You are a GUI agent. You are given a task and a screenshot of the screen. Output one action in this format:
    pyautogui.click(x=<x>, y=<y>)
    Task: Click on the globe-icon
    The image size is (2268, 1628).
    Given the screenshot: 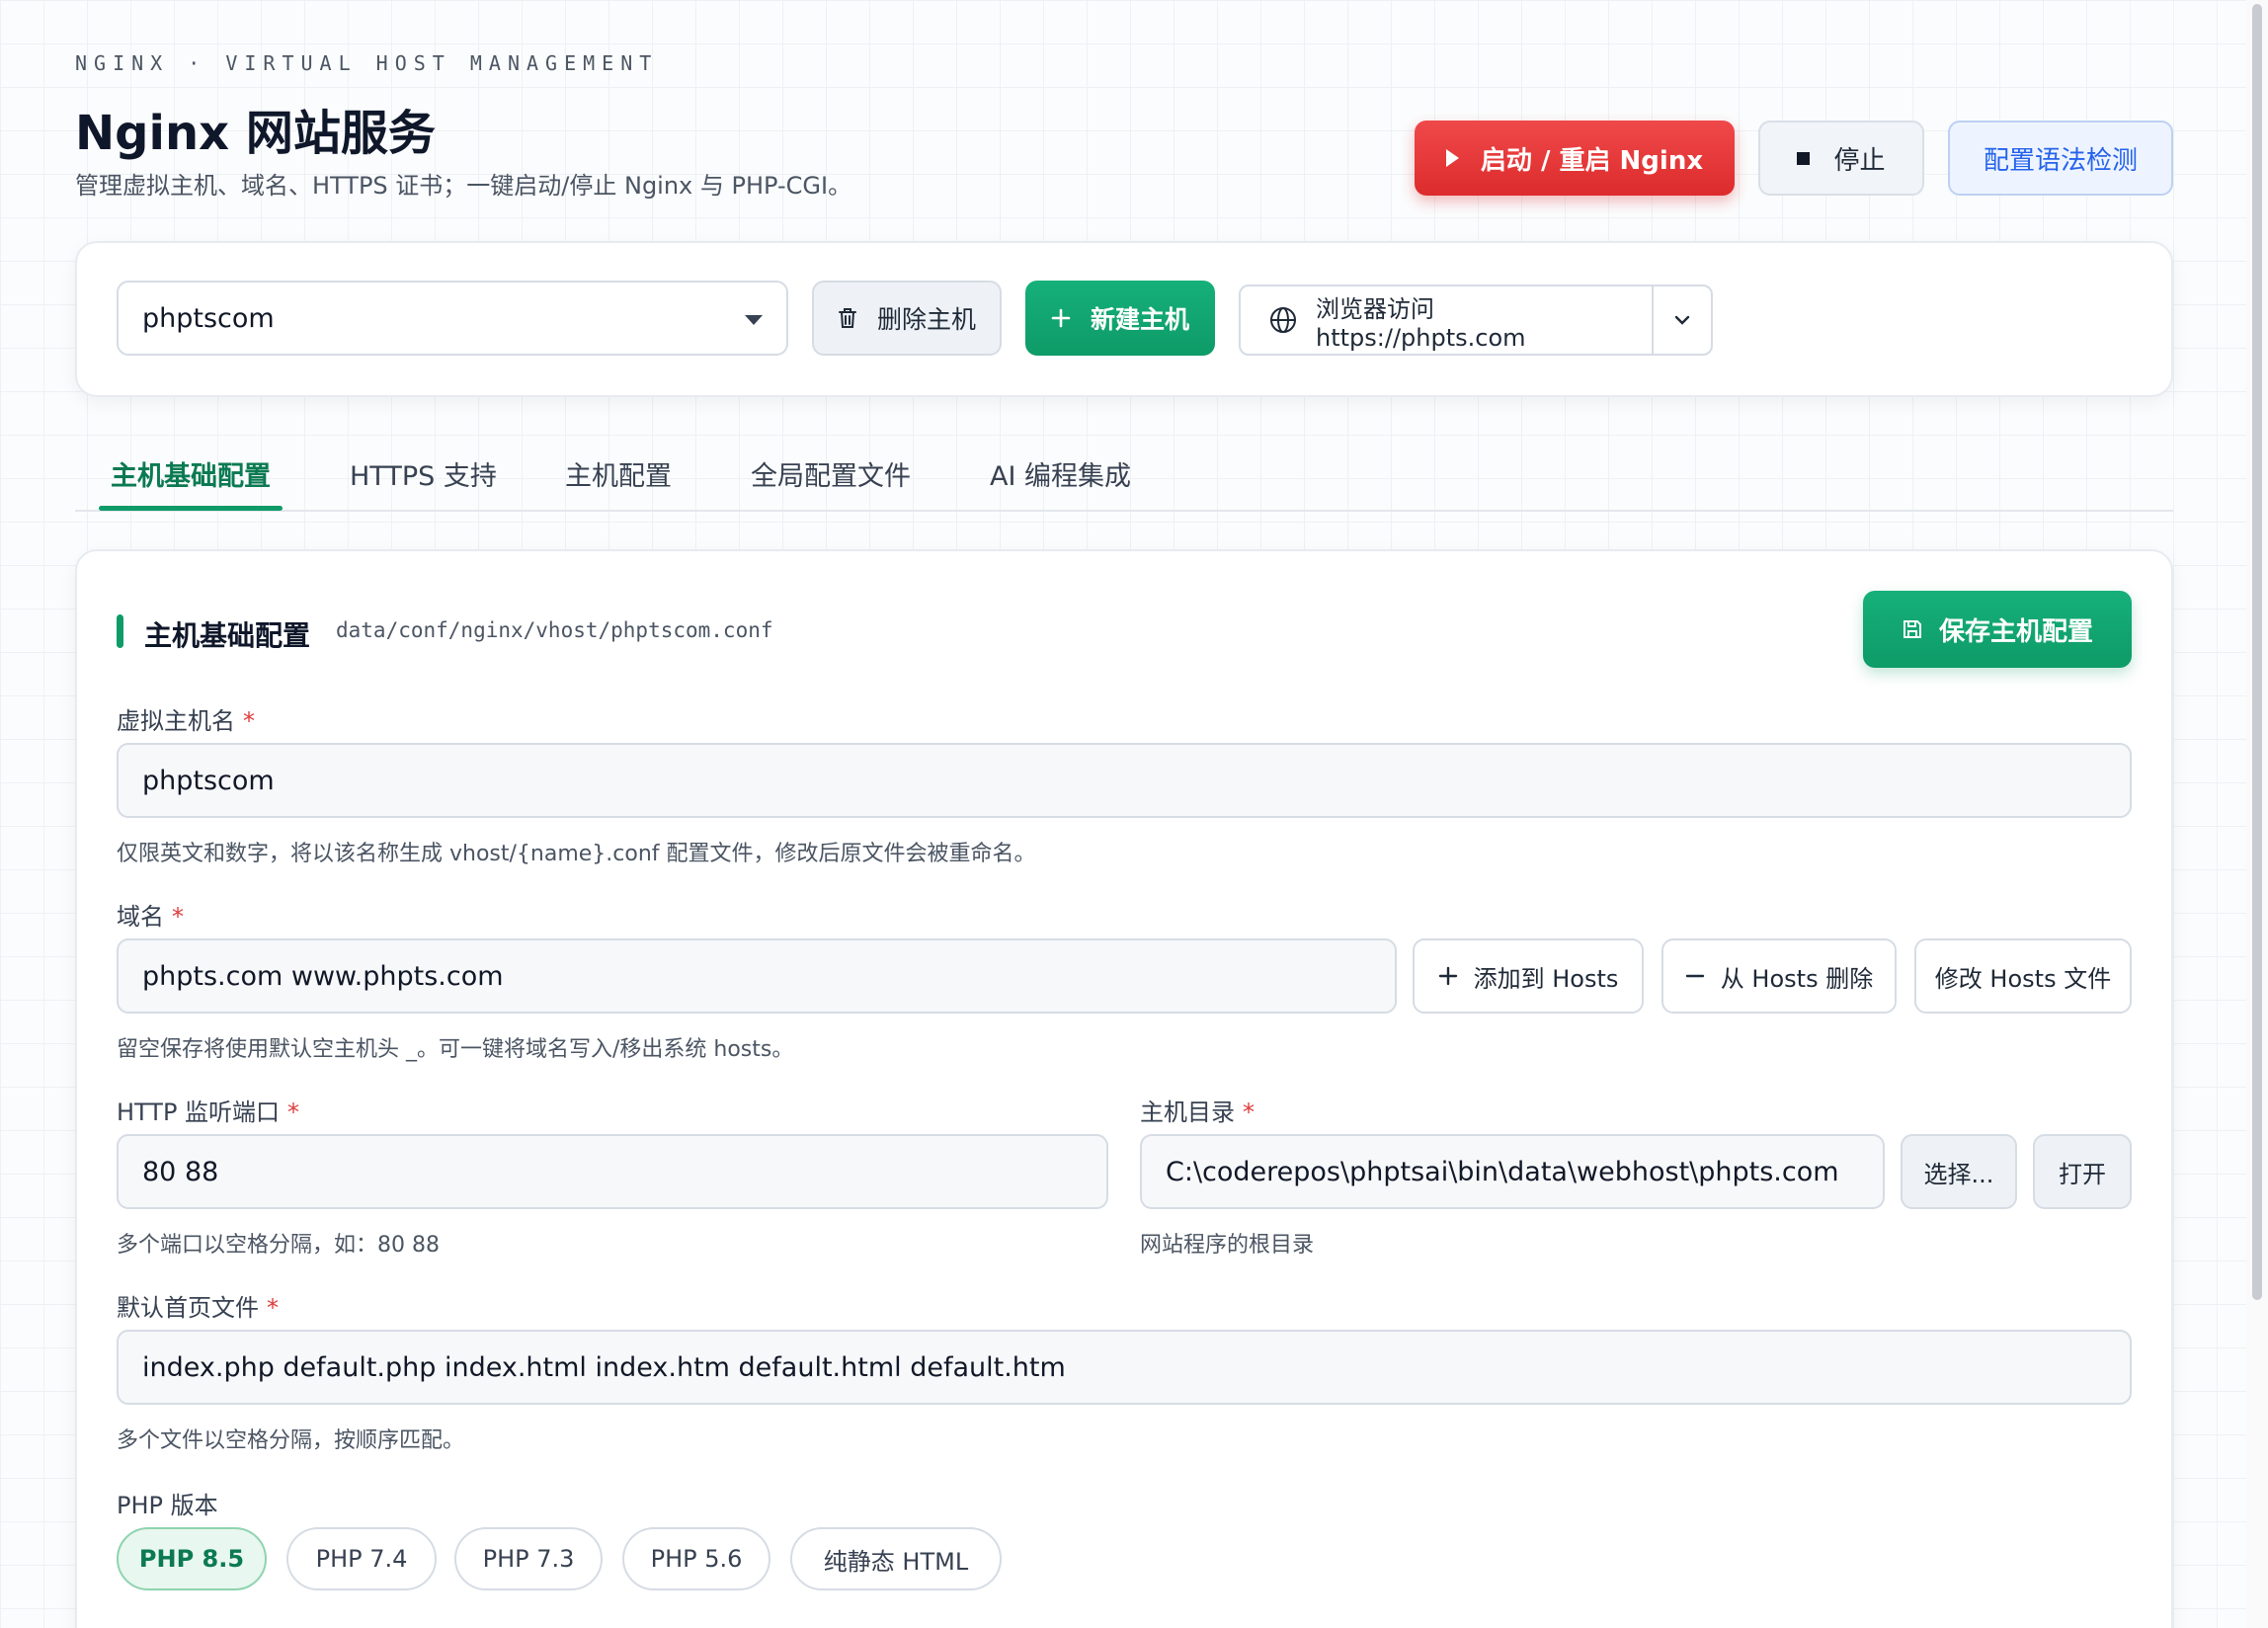 What is the action you would take?
    pyautogui.click(x=1283, y=320)
    